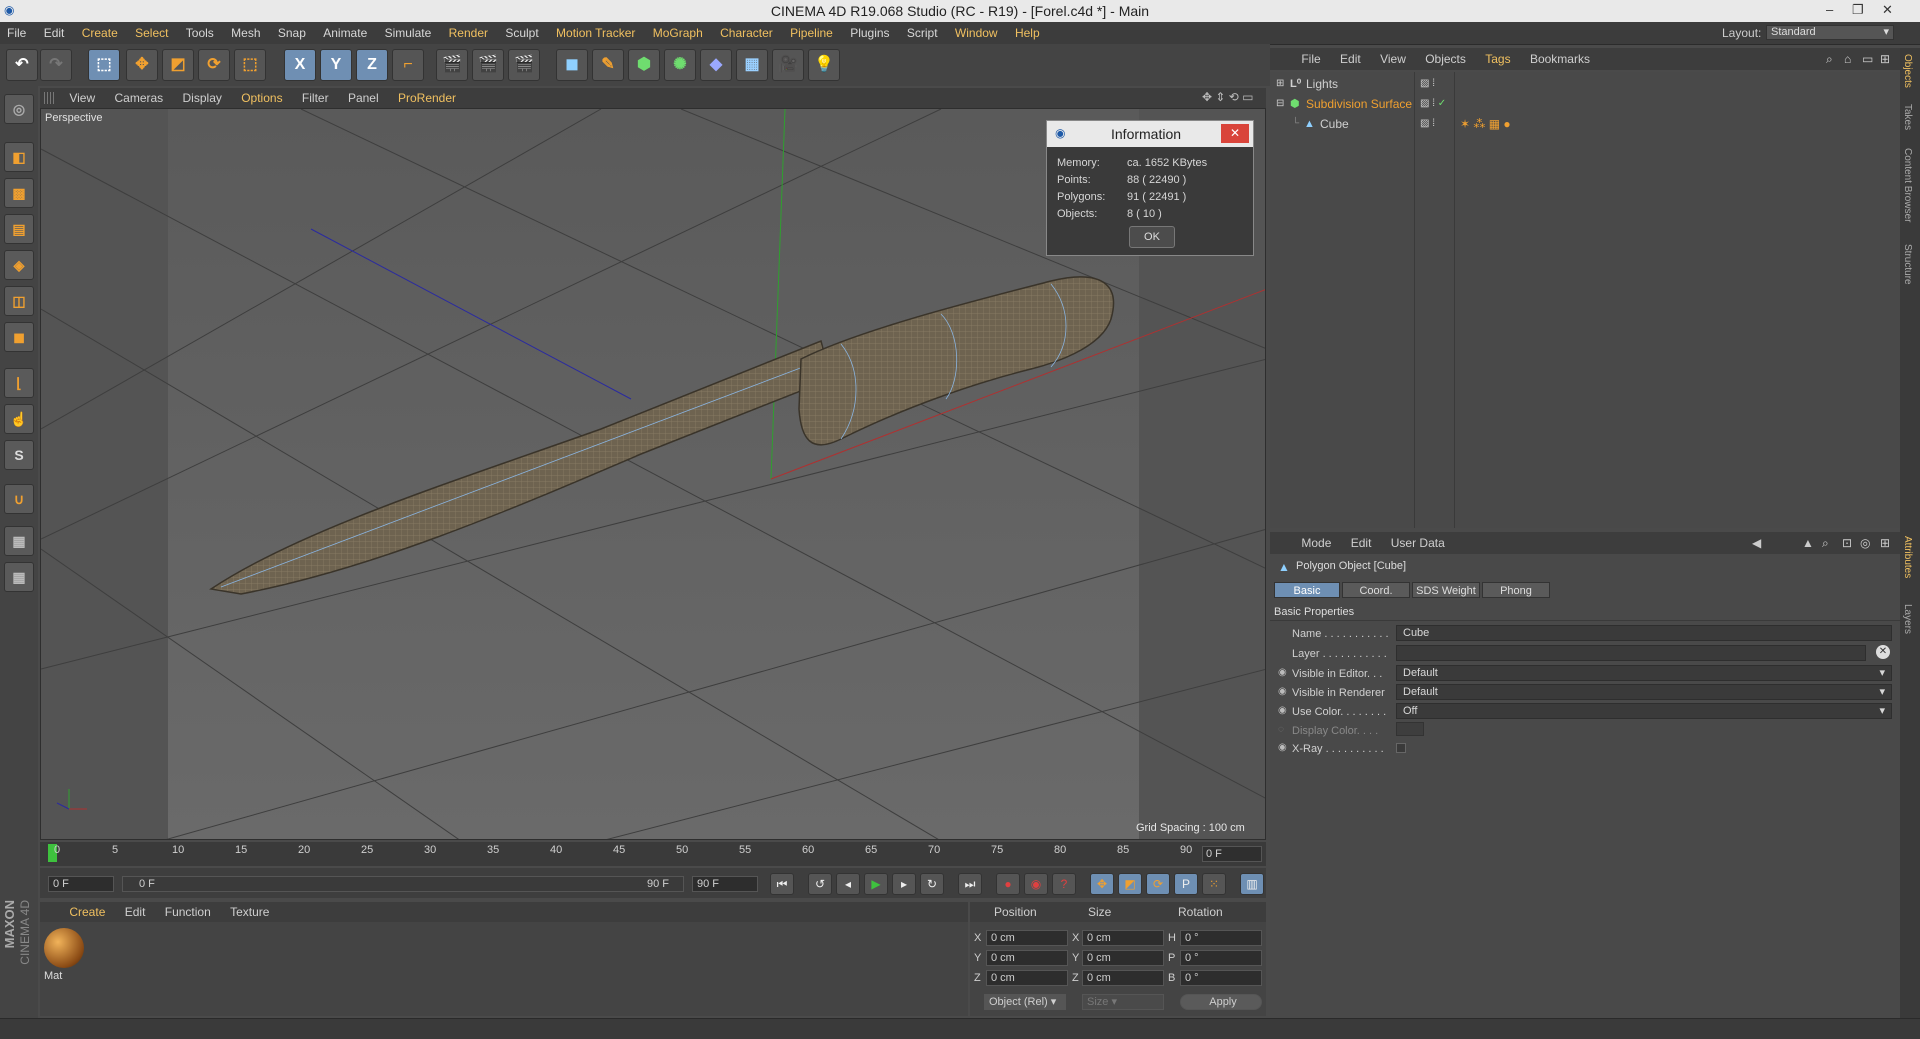  I want to click on attribute-menu-edit: Edit, so click(1361, 543).